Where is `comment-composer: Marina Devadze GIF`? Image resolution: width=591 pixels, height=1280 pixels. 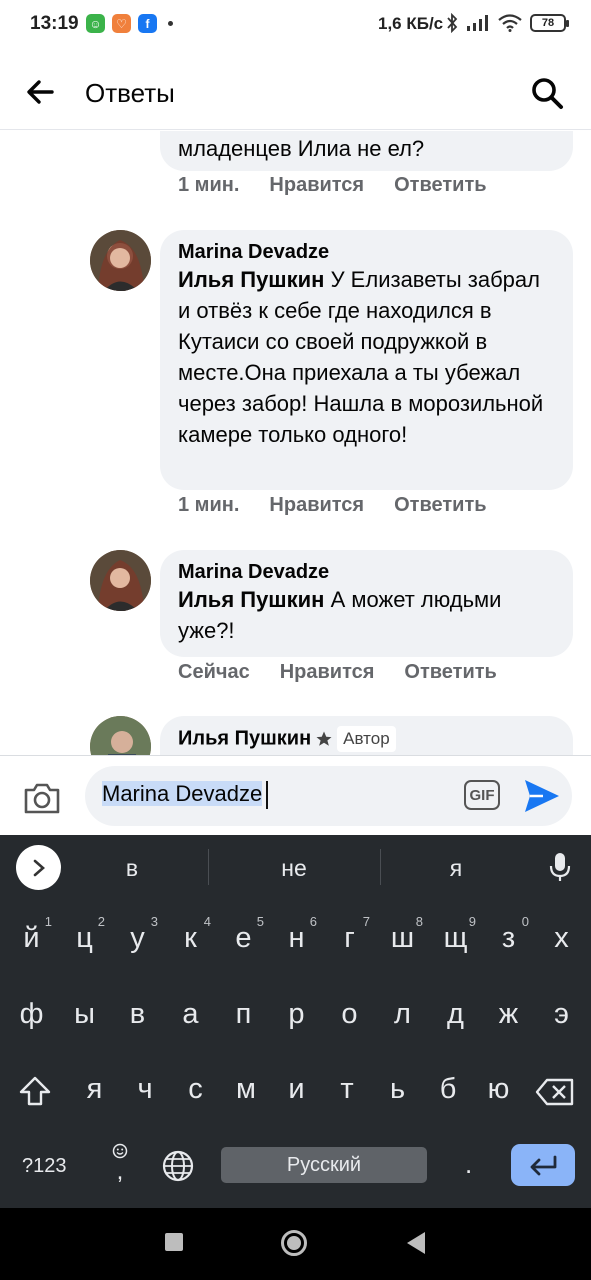
comment-composer: Marina Devadze GIF is located at coordinates (295, 795).